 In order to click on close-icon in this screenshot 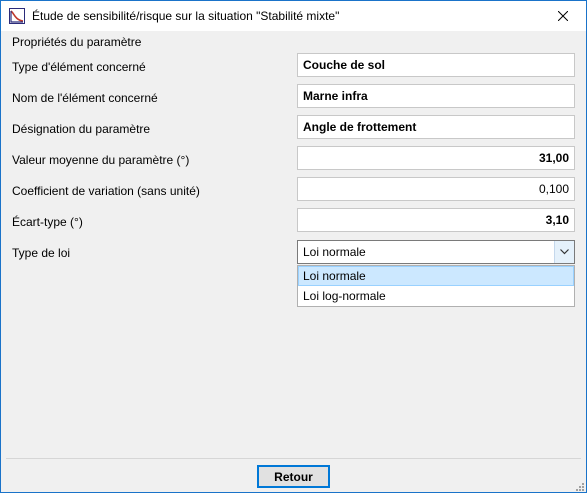, I will do `click(563, 16)`.